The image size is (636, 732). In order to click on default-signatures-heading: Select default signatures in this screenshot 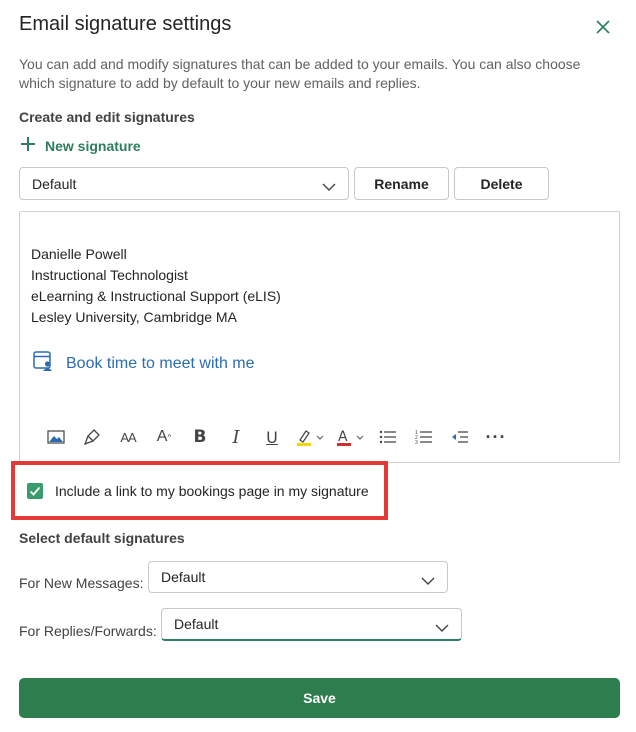, I will do `click(102, 538)`.